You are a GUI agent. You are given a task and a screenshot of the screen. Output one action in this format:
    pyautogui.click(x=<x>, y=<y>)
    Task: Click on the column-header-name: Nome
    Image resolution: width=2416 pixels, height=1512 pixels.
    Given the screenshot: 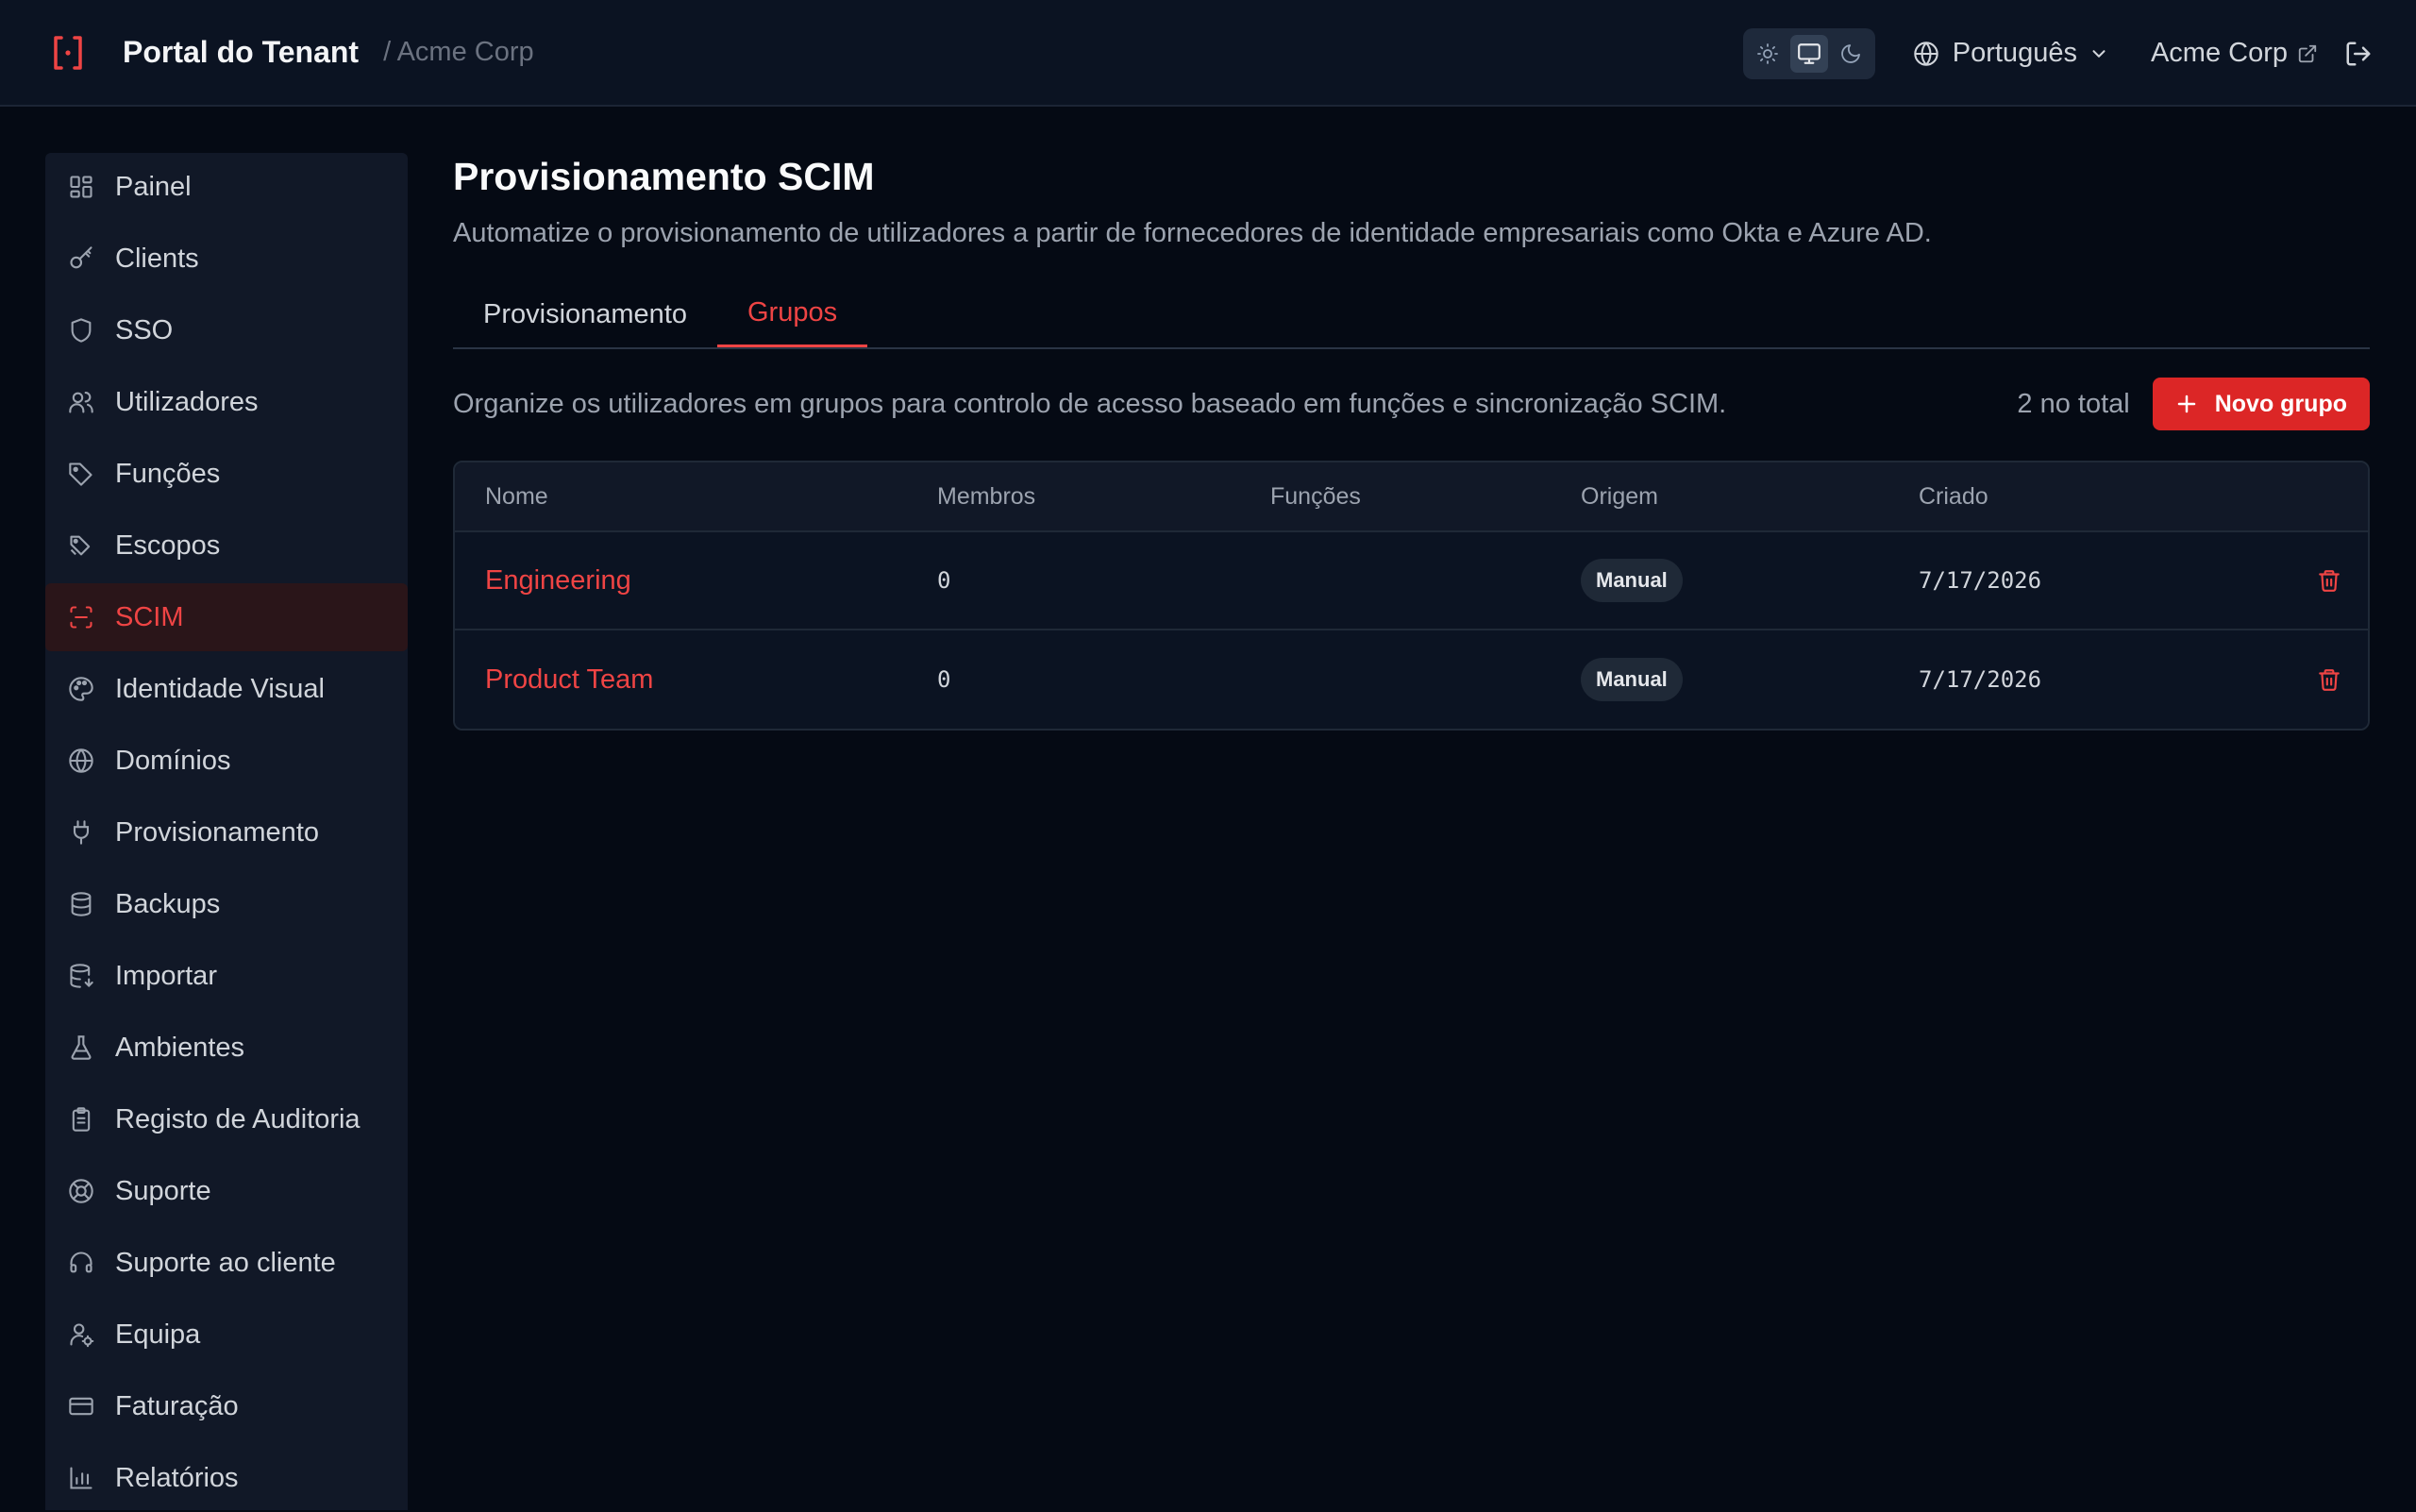 What is the action you would take?
    pyautogui.click(x=516, y=496)
    